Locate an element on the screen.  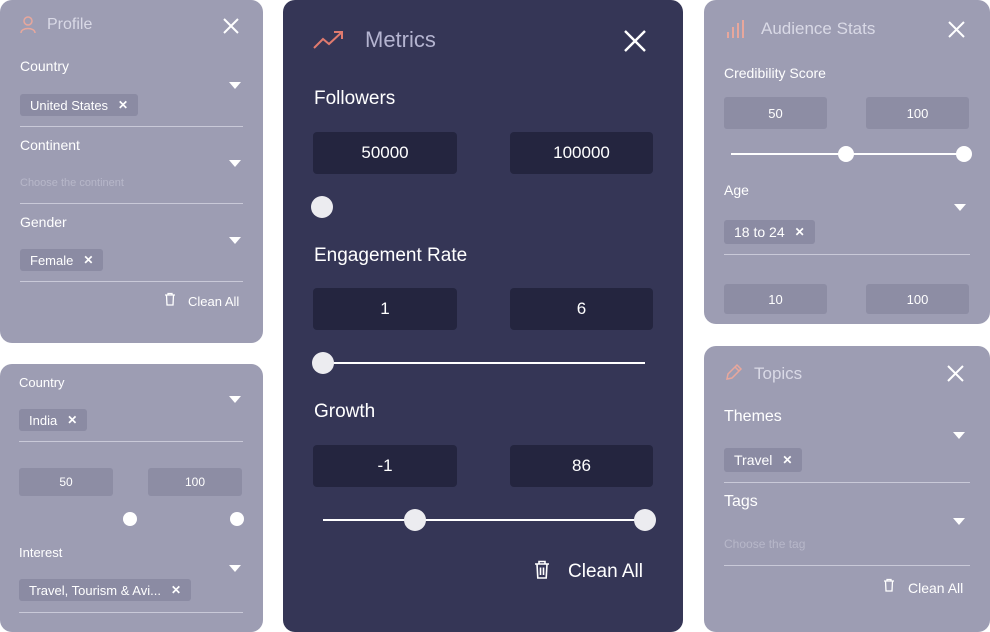
growth-slider-min-handle is located at coordinates (415, 520).